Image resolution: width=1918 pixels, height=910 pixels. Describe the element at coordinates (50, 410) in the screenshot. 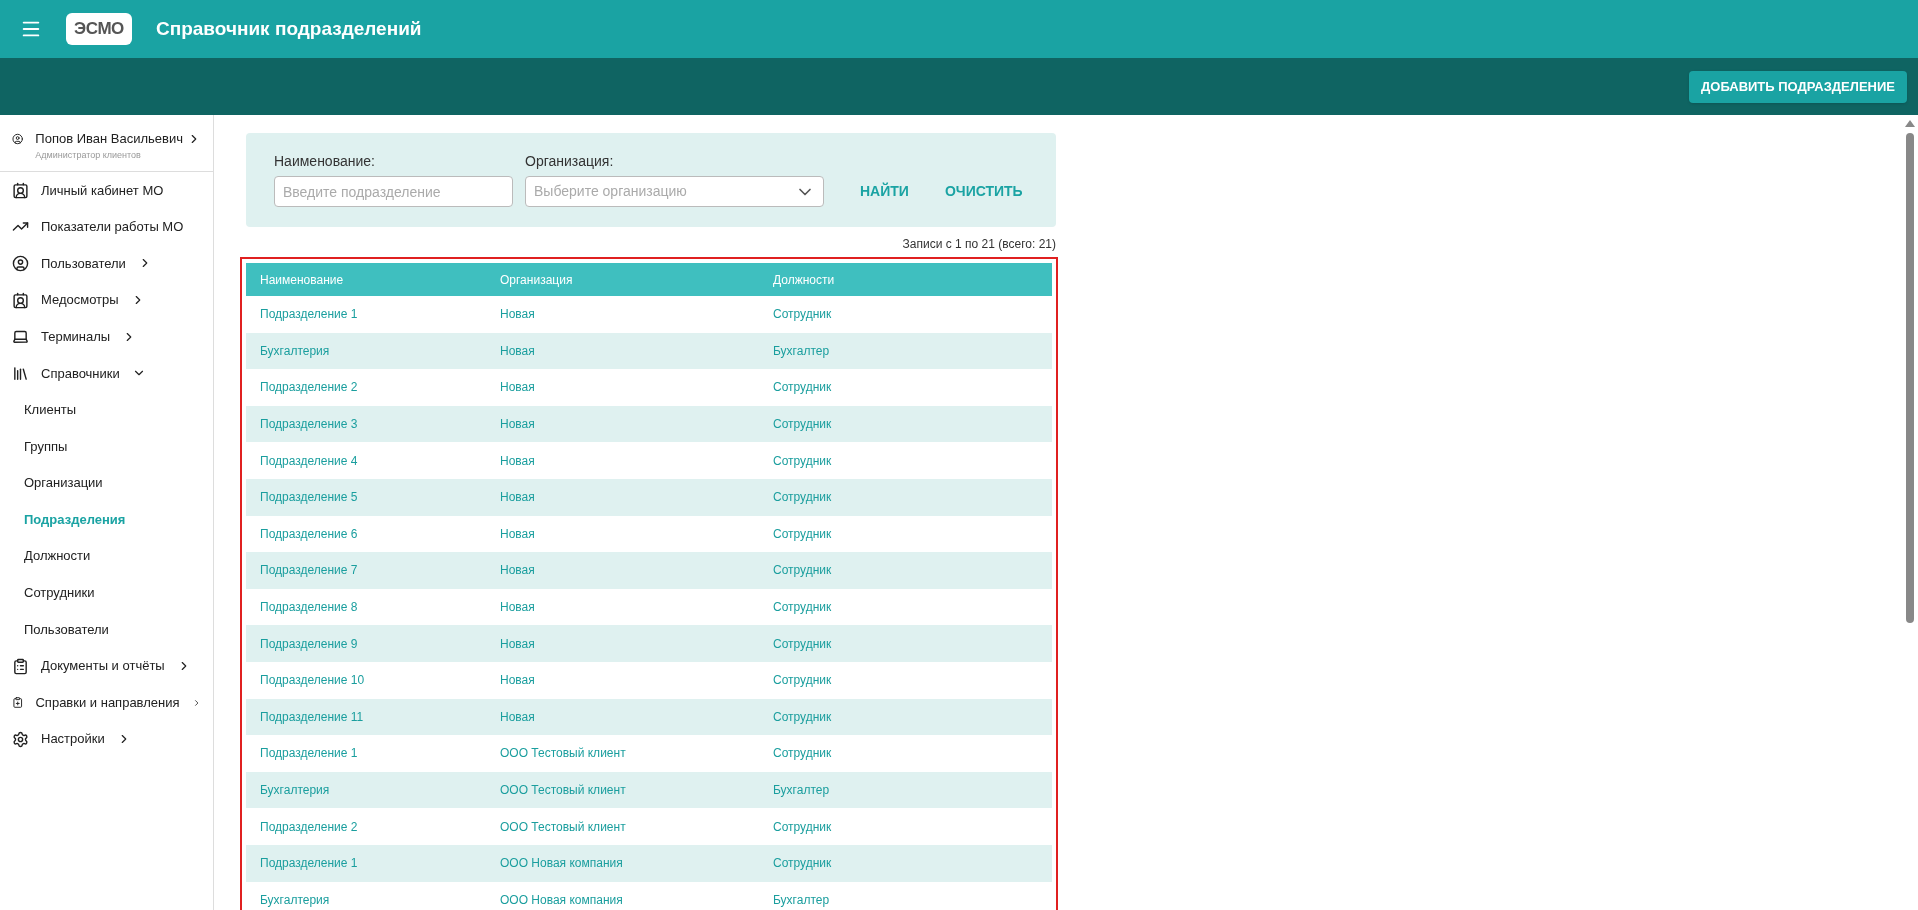

I see `nav-subitem: Клиенты` at that location.